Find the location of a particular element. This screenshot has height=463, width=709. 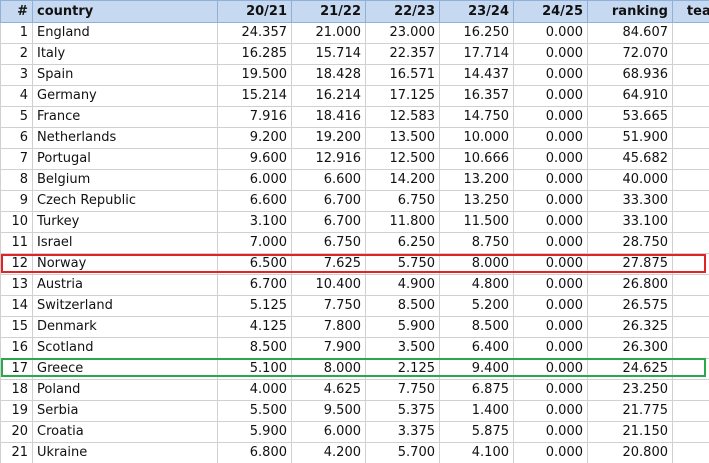

cell-season-2122: 6.750 is located at coordinates (328, 243).